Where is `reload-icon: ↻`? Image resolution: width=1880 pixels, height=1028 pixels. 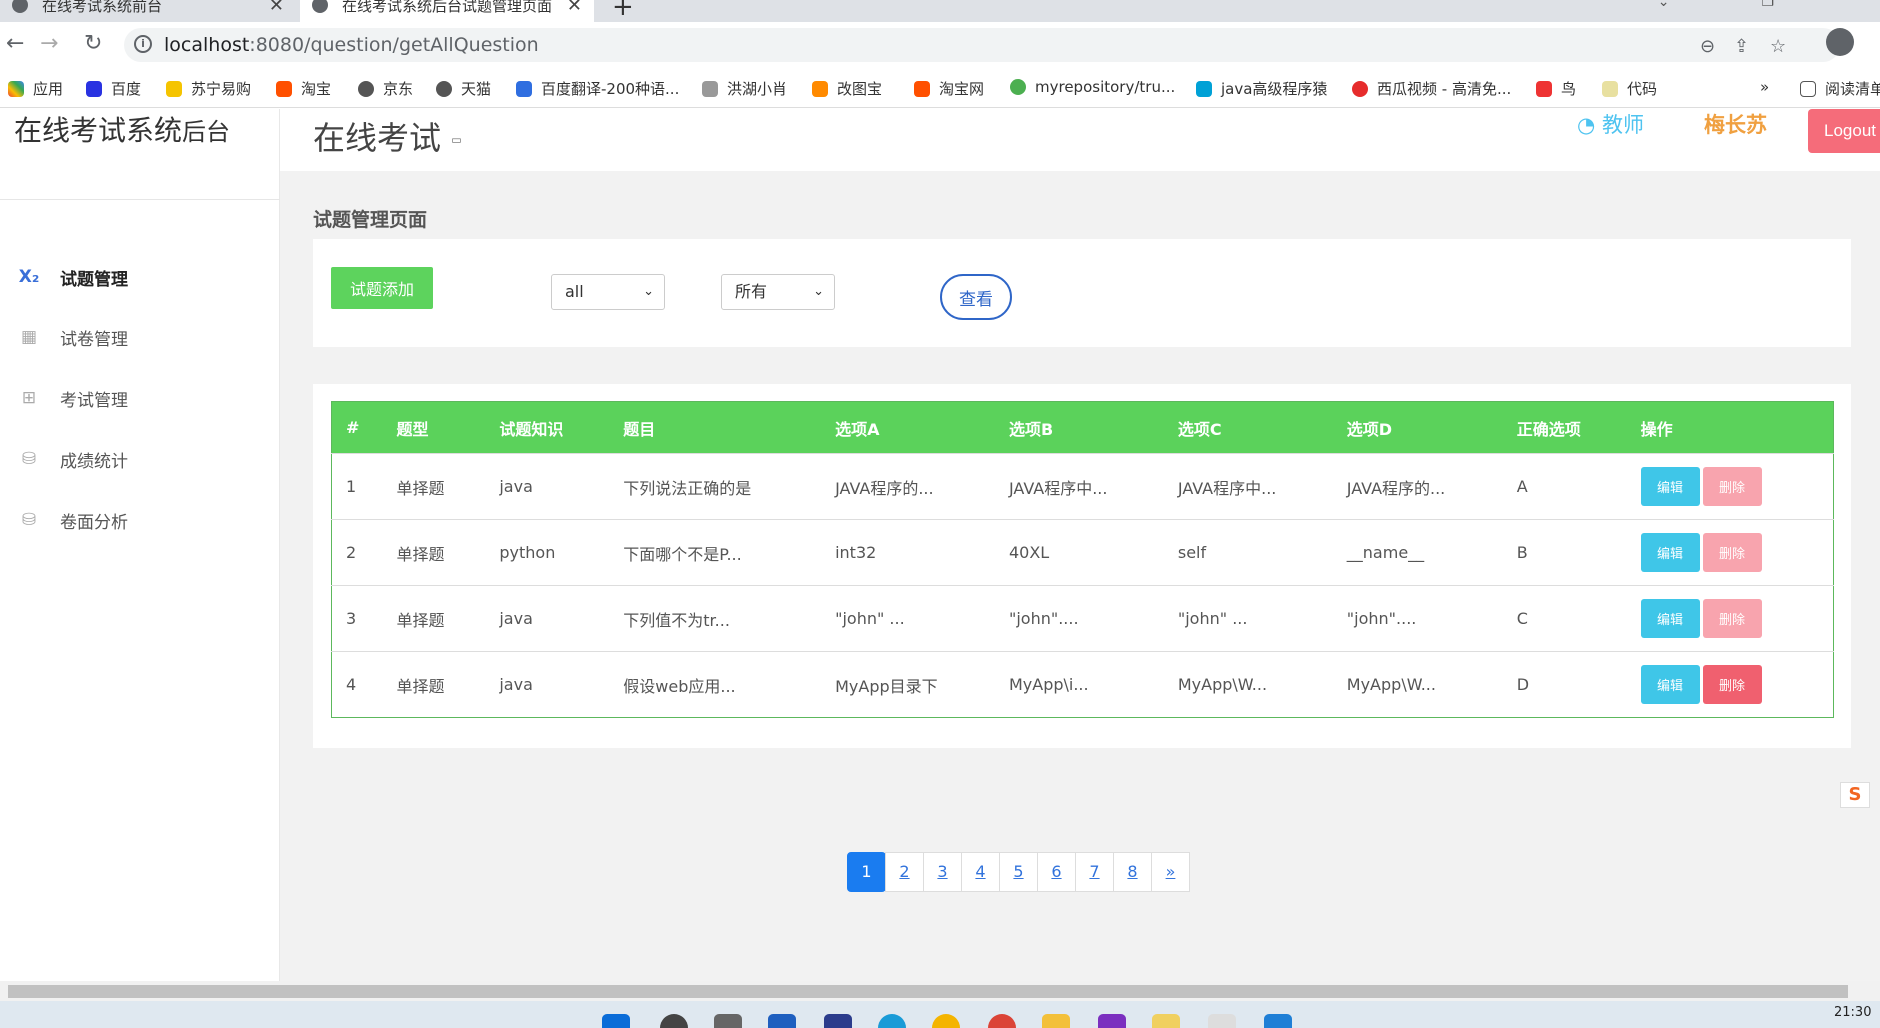 reload-icon: ↻ is located at coordinates (93, 43).